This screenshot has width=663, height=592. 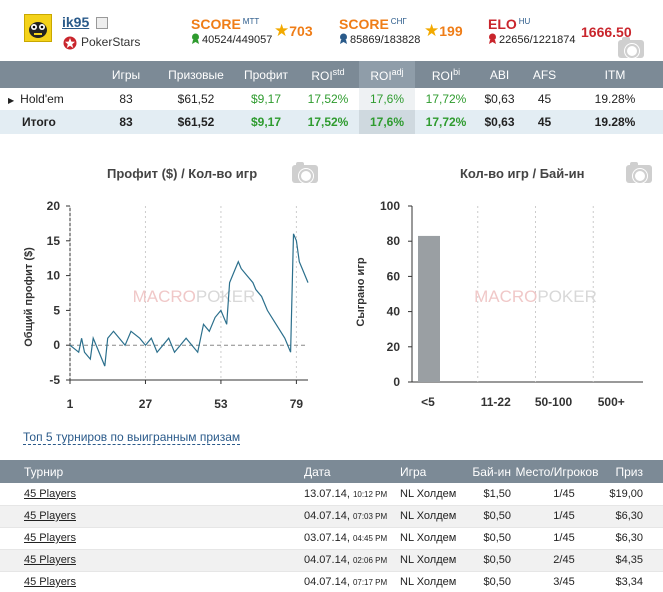 I want to click on copy-icon, so click(x=102, y=23).